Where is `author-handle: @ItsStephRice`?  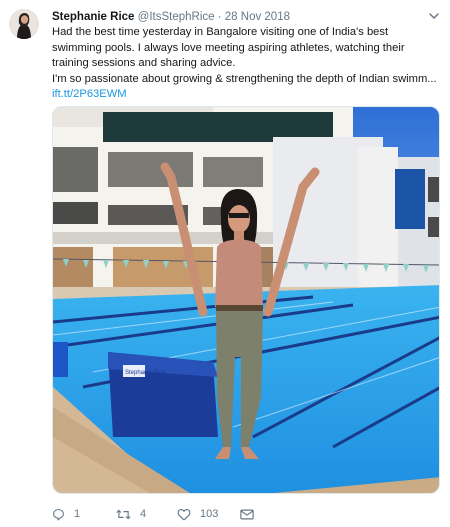
author-handle: @ItsStephRice is located at coordinates (176, 17).